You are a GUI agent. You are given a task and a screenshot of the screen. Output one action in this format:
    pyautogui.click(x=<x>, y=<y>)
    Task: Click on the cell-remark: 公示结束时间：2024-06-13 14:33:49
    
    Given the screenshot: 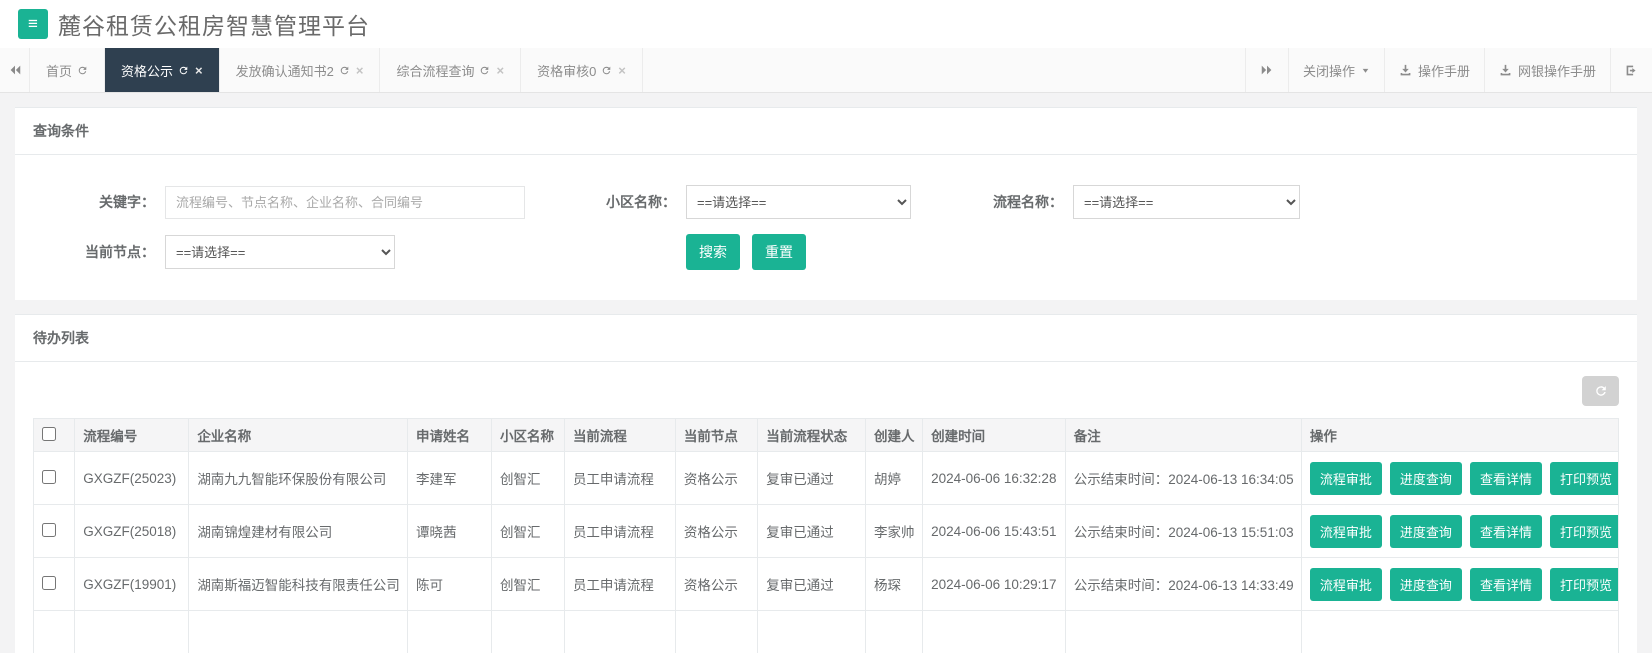 What is the action you would take?
    pyautogui.click(x=1183, y=584)
    